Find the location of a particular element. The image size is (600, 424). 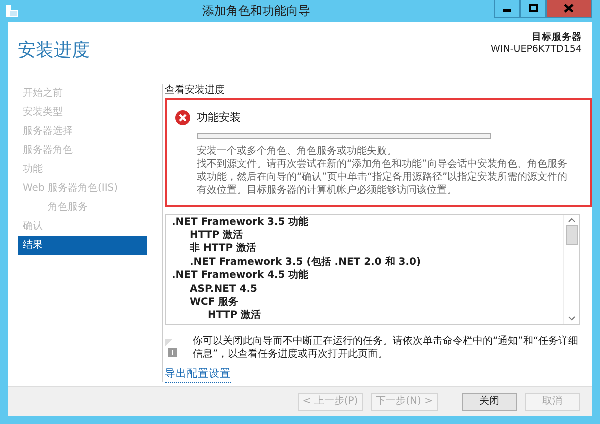

wizard-step: 确认 is located at coordinates (82, 226).